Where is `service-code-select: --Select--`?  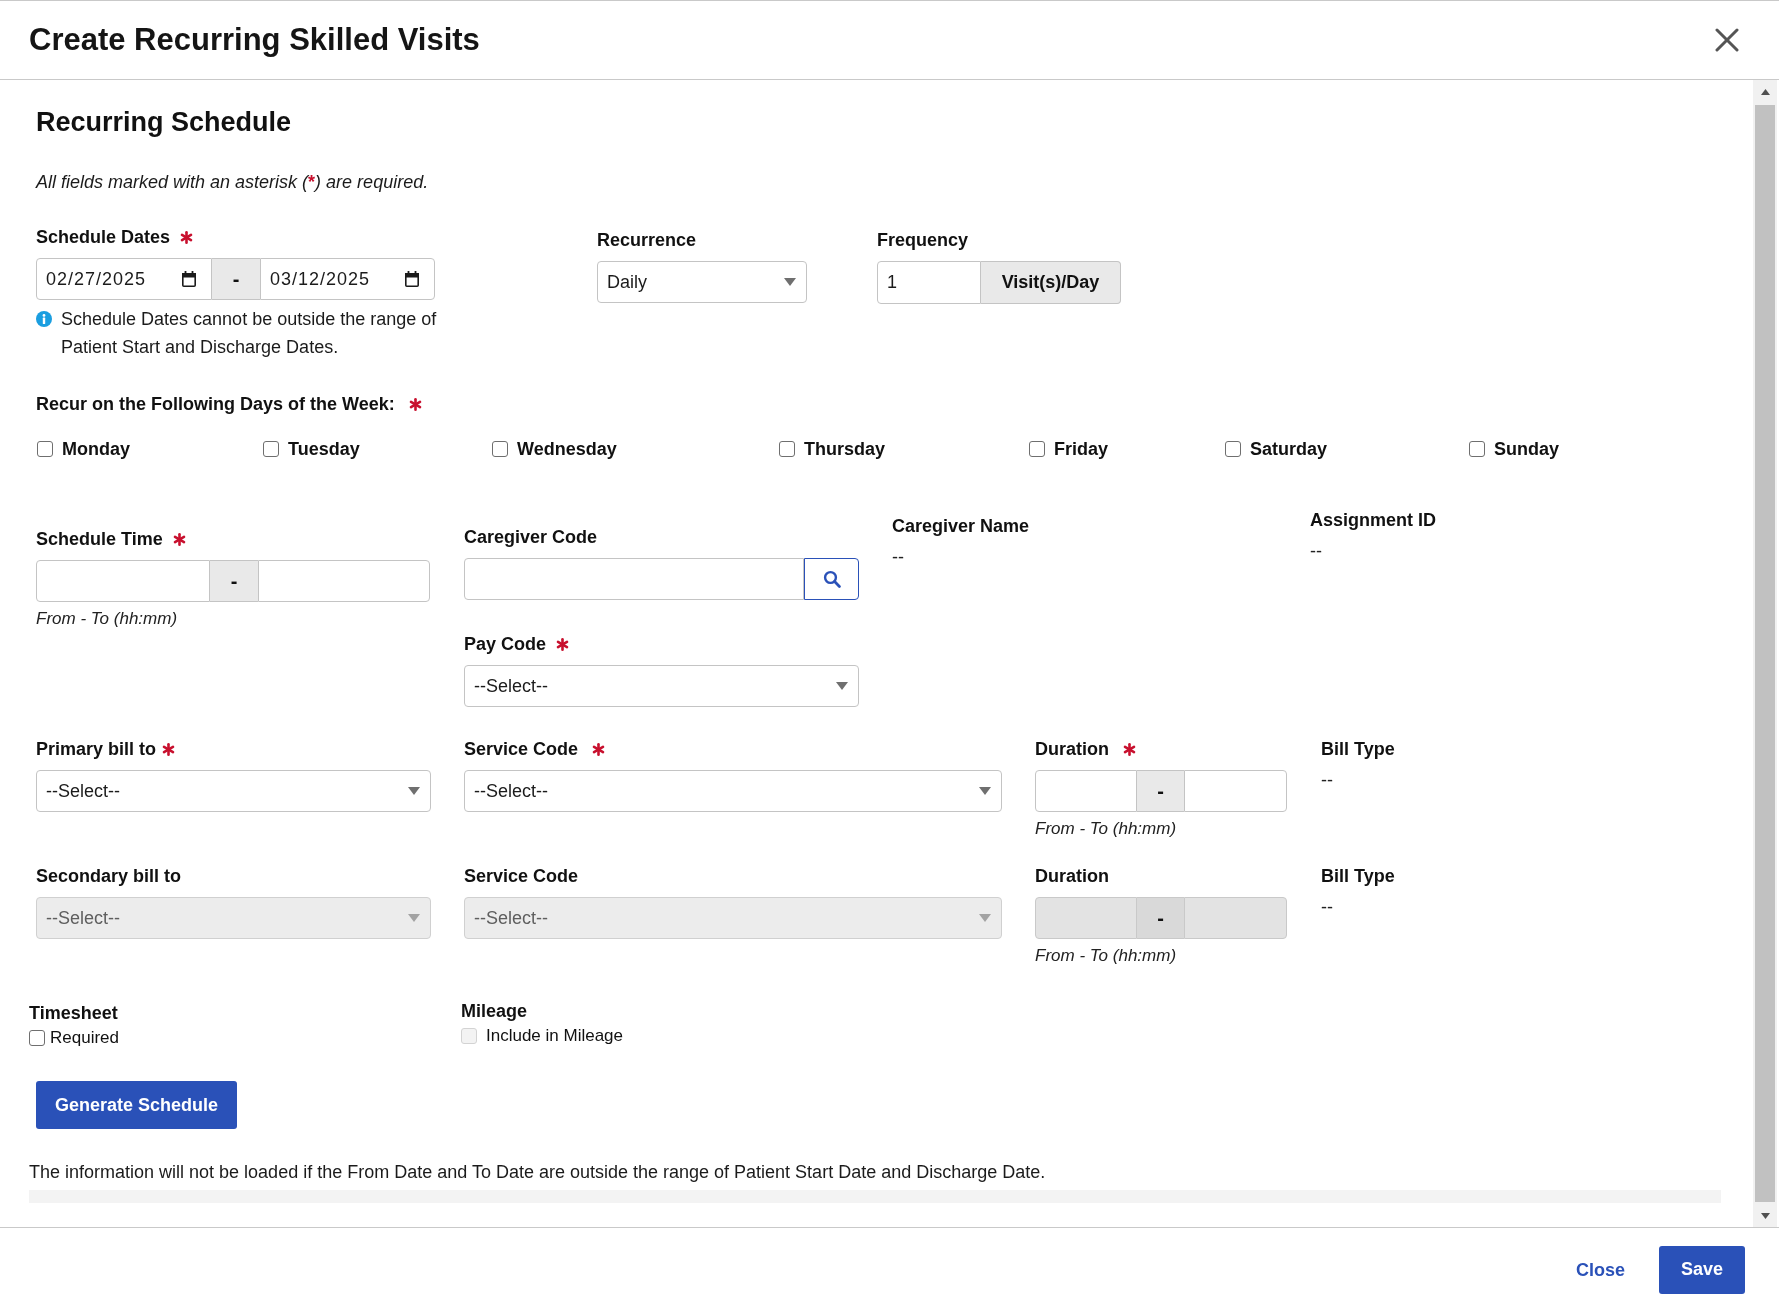
service-code-select: --Select-- is located at coordinates (733, 791).